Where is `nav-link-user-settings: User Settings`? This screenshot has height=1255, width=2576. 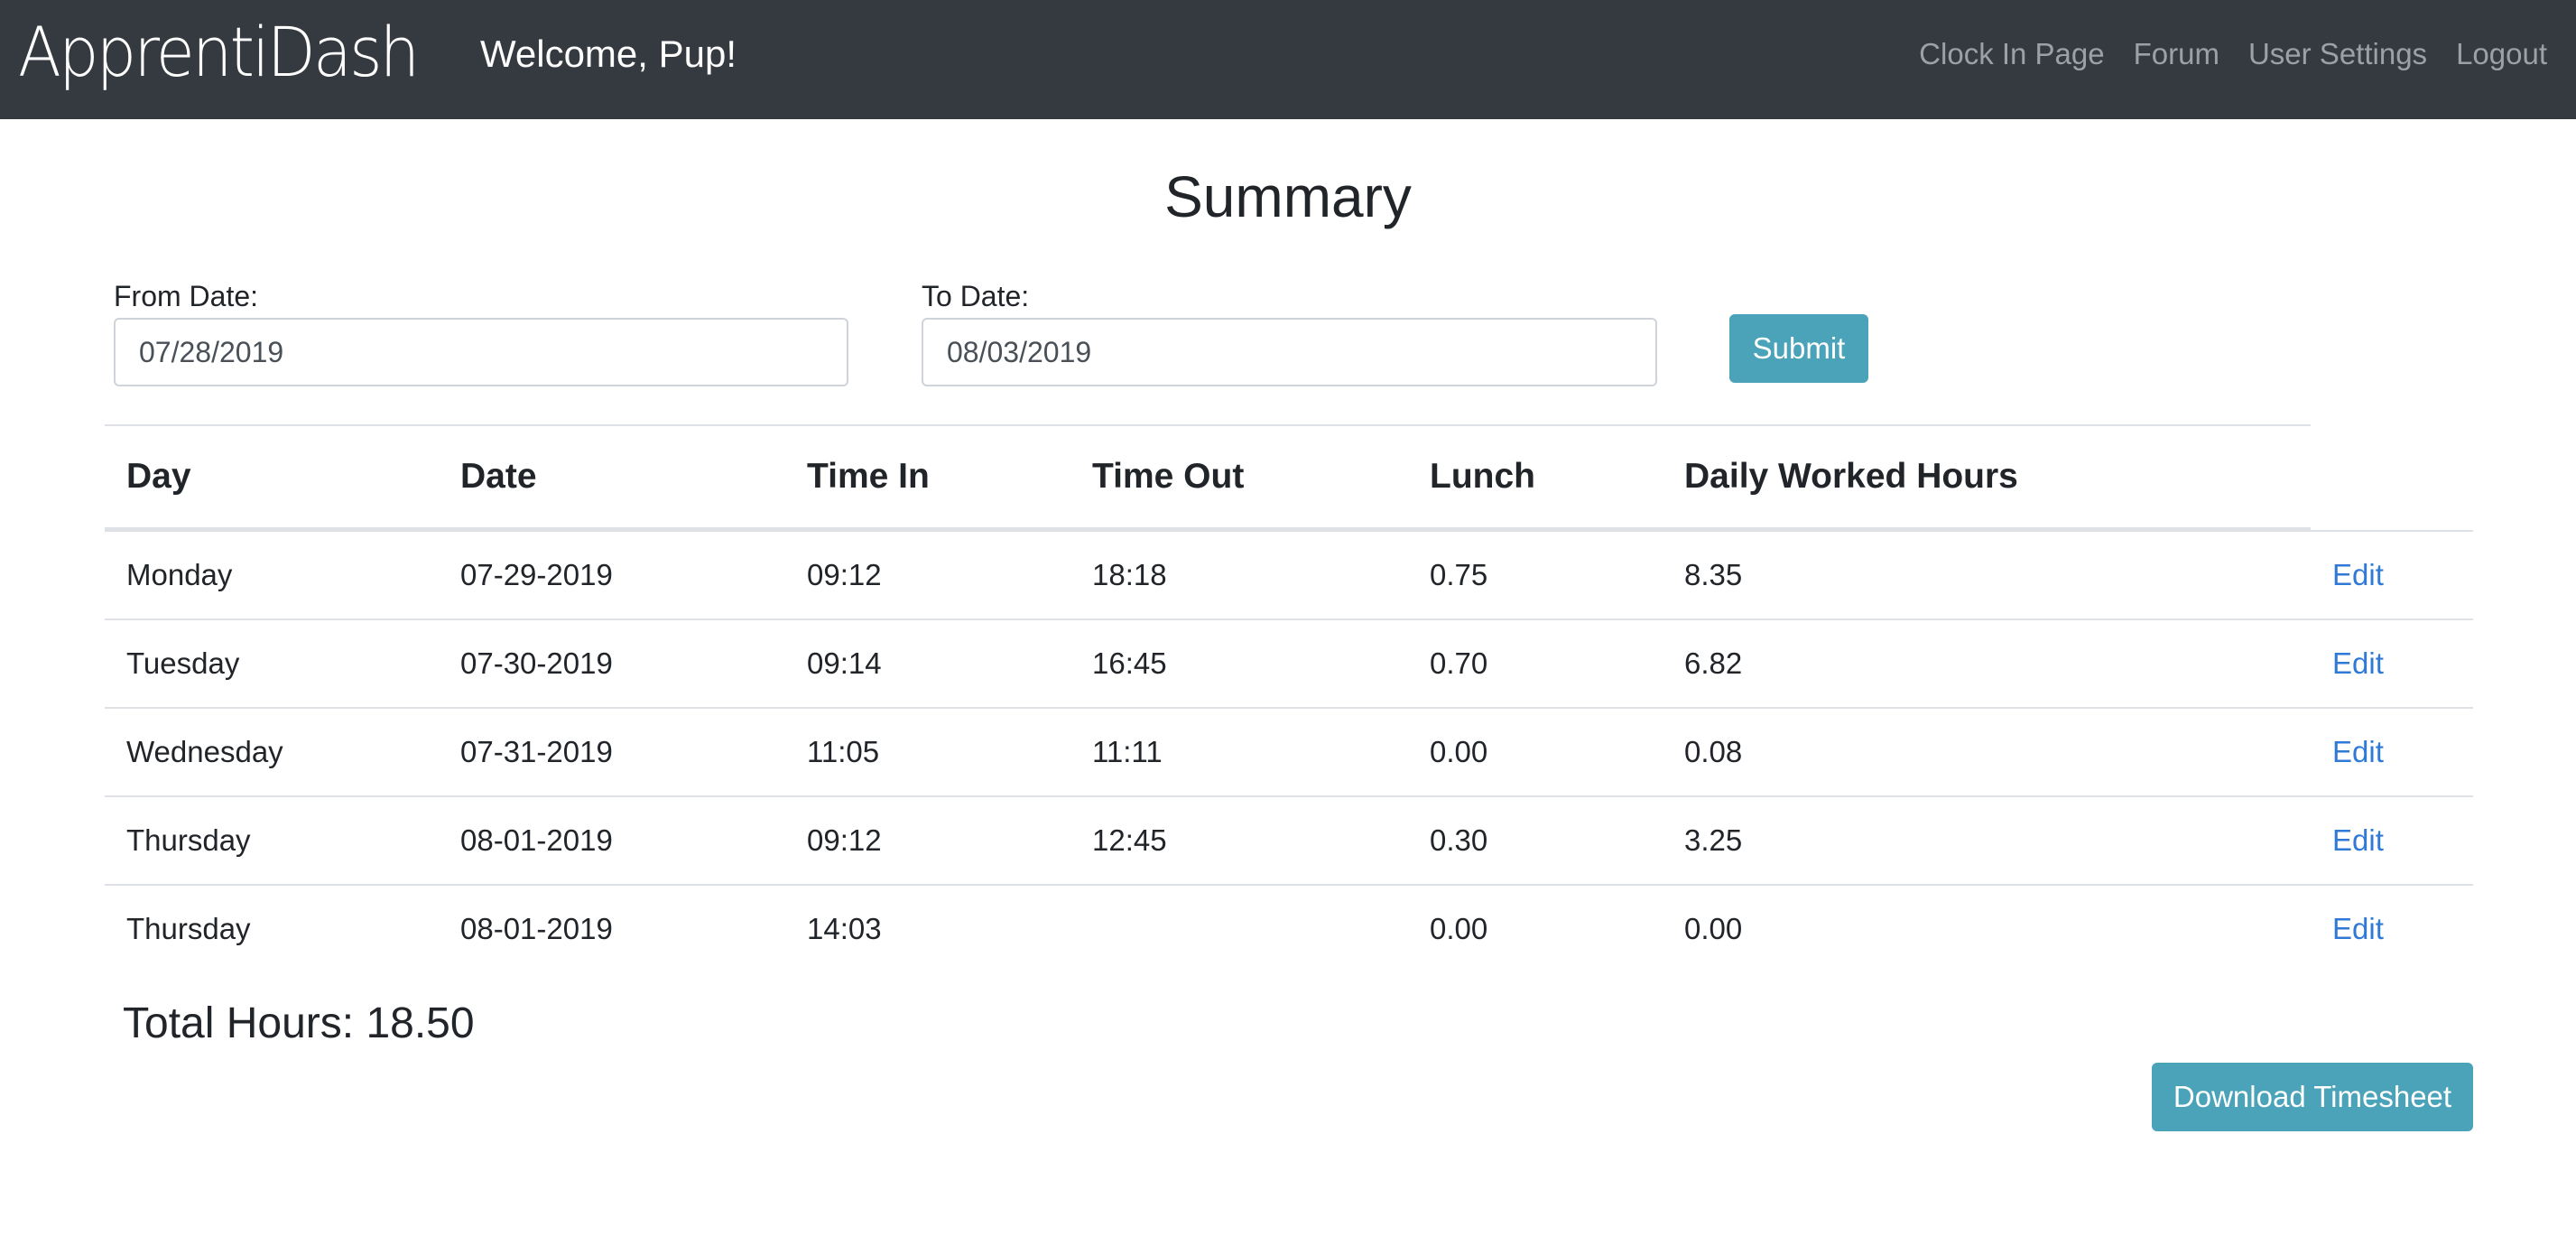 nav-link-user-settings: User Settings is located at coordinates (2337, 54).